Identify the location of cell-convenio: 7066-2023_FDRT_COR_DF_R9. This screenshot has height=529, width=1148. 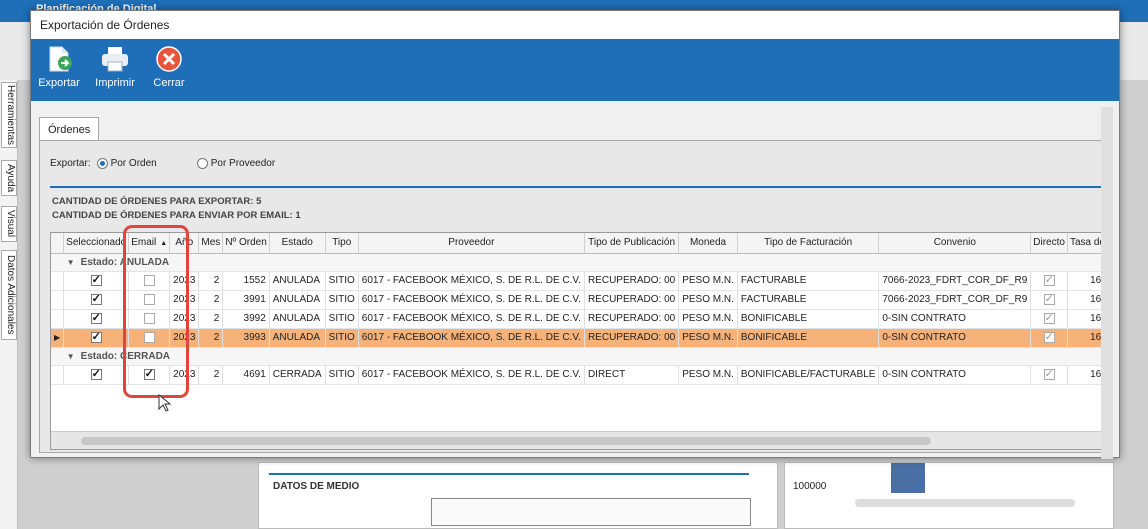
(955, 281).